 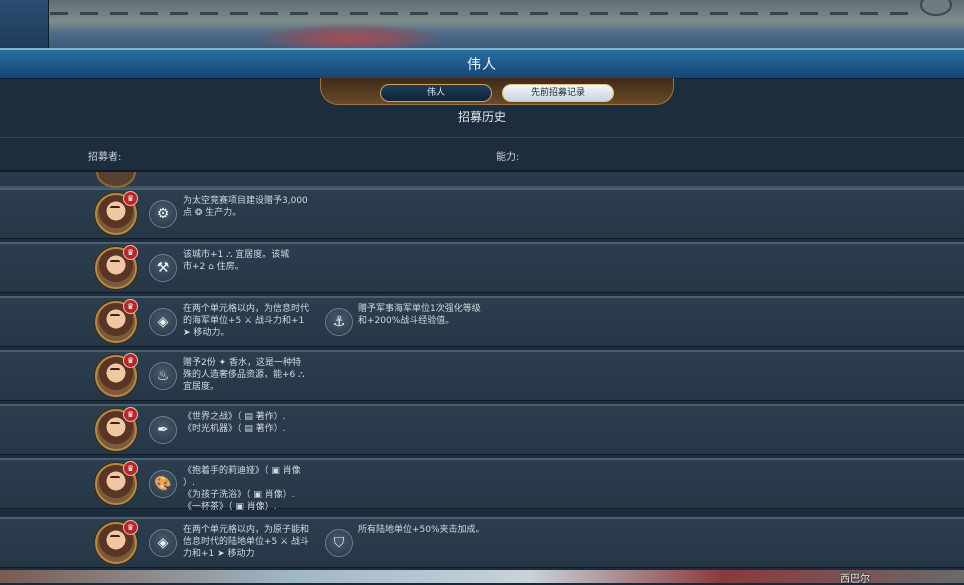 What do you see at coordinates (497, 91) in the screenshot?
I see `tab-tray: 伟人 先前招募记录` at bounding box center [497, 91].